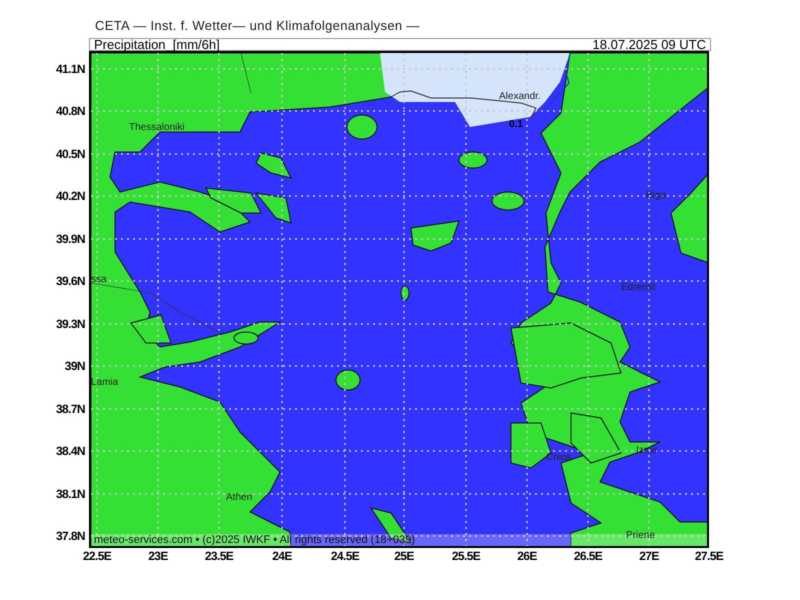 The width and height of the screenshot is (800, 600). What do you see at coordinates (282, 556) in the screenshot?
I see `longitude-label: 24E` at bounding box center [282, 556].